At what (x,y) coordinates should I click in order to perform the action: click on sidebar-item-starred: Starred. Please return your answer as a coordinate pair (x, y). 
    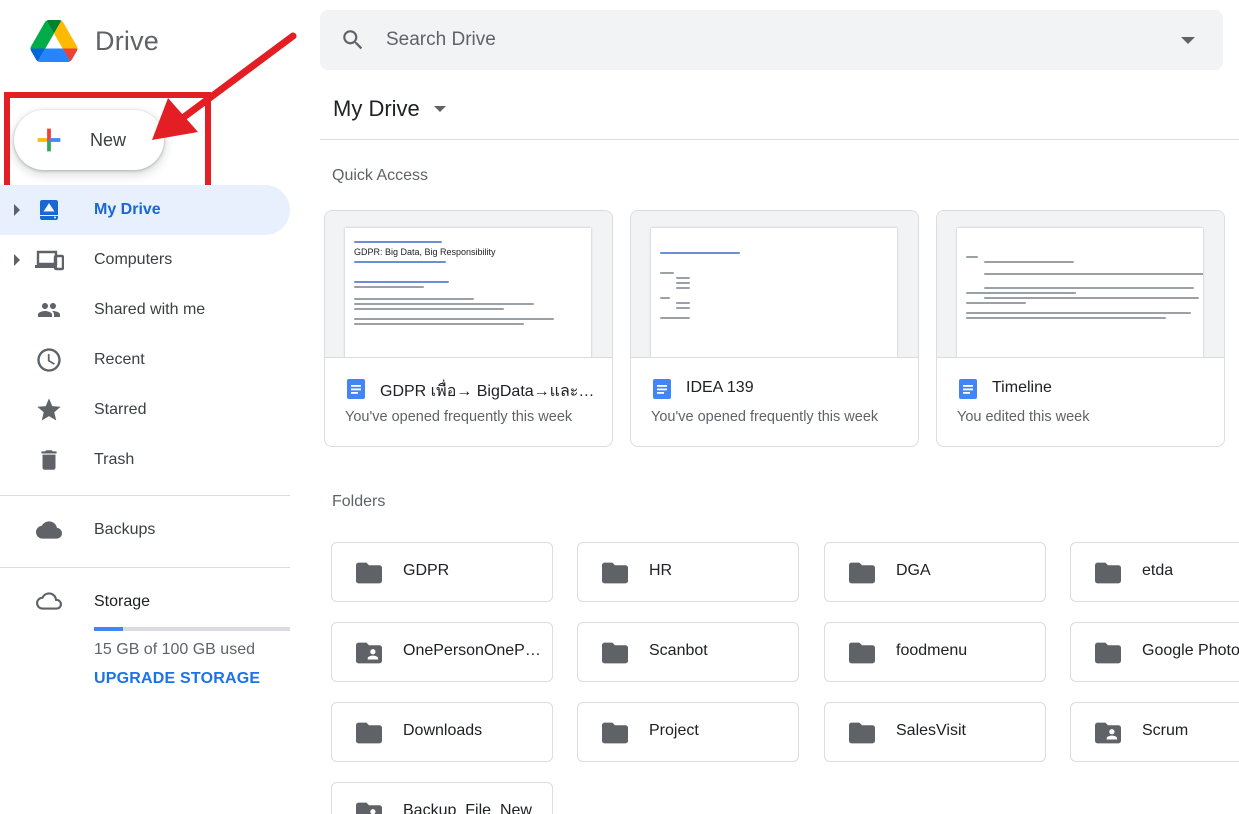
    Looking at the image, I should click on (145, 410).